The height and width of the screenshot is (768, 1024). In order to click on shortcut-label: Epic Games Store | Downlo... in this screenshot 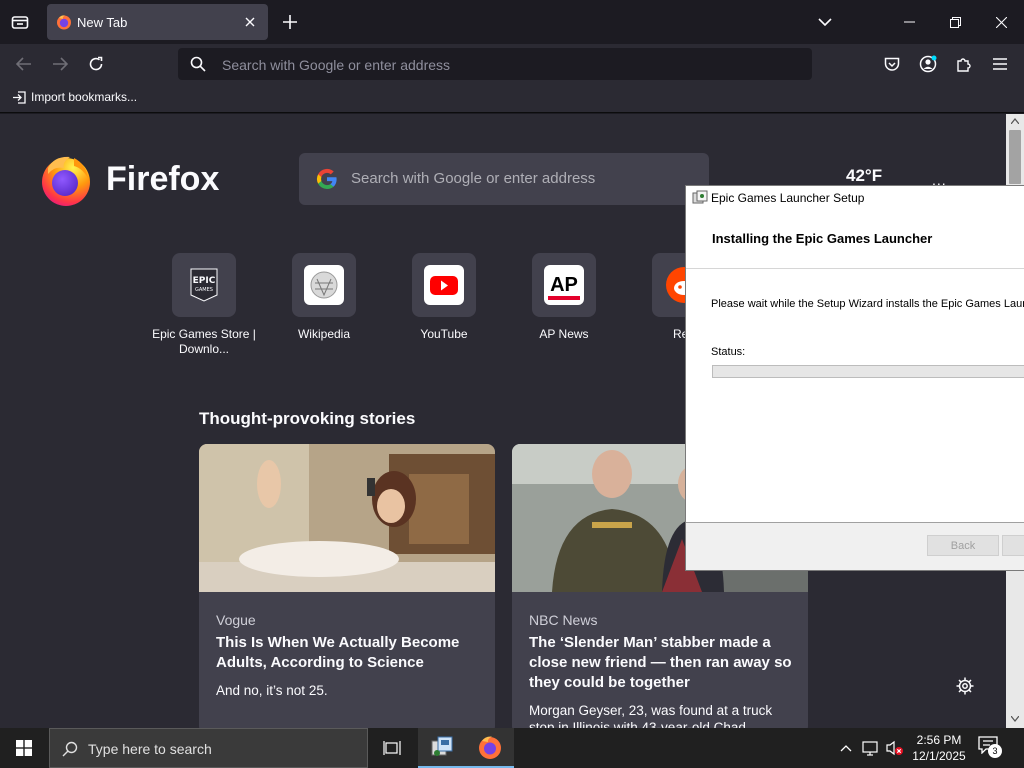, I will do `click(204, 341)`.